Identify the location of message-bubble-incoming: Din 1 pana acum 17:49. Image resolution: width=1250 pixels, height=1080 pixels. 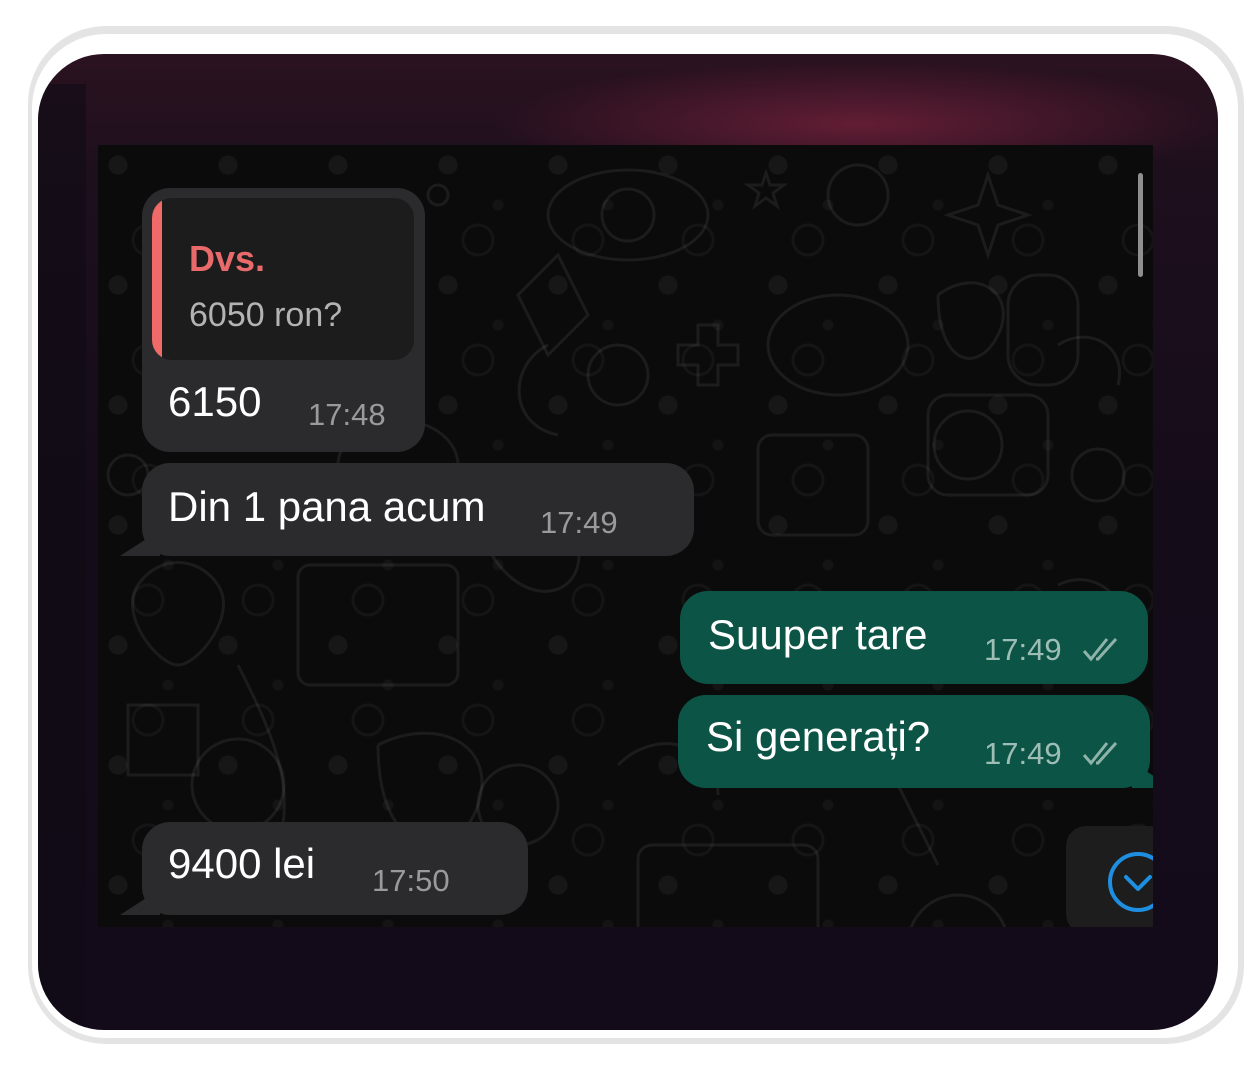
(407, 509).